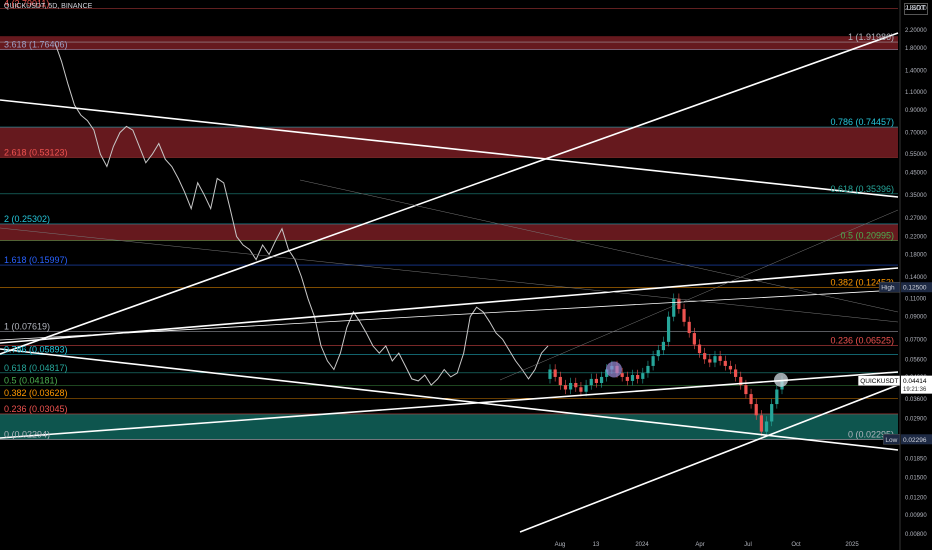  What do you see at coordinates (596, 545) in the screenshot?
I see `time-tick-1: 13` at bounding box center [596, 545].